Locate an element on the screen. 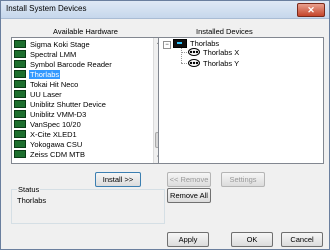  list-item-label: Uniblitz VMM-D3 is located at coordinates (58, 114).